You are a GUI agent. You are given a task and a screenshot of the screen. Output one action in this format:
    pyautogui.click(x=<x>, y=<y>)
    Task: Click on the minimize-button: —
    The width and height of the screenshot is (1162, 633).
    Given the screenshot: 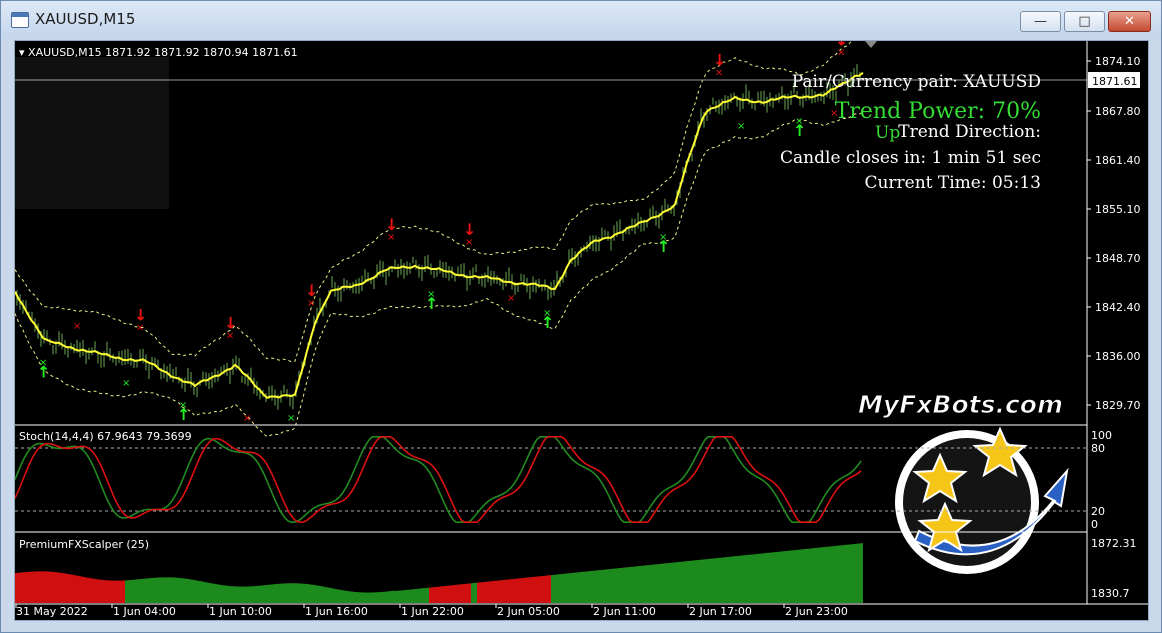 What is the action you would take?
    pyautogui.click(x=1040, y=21)
    